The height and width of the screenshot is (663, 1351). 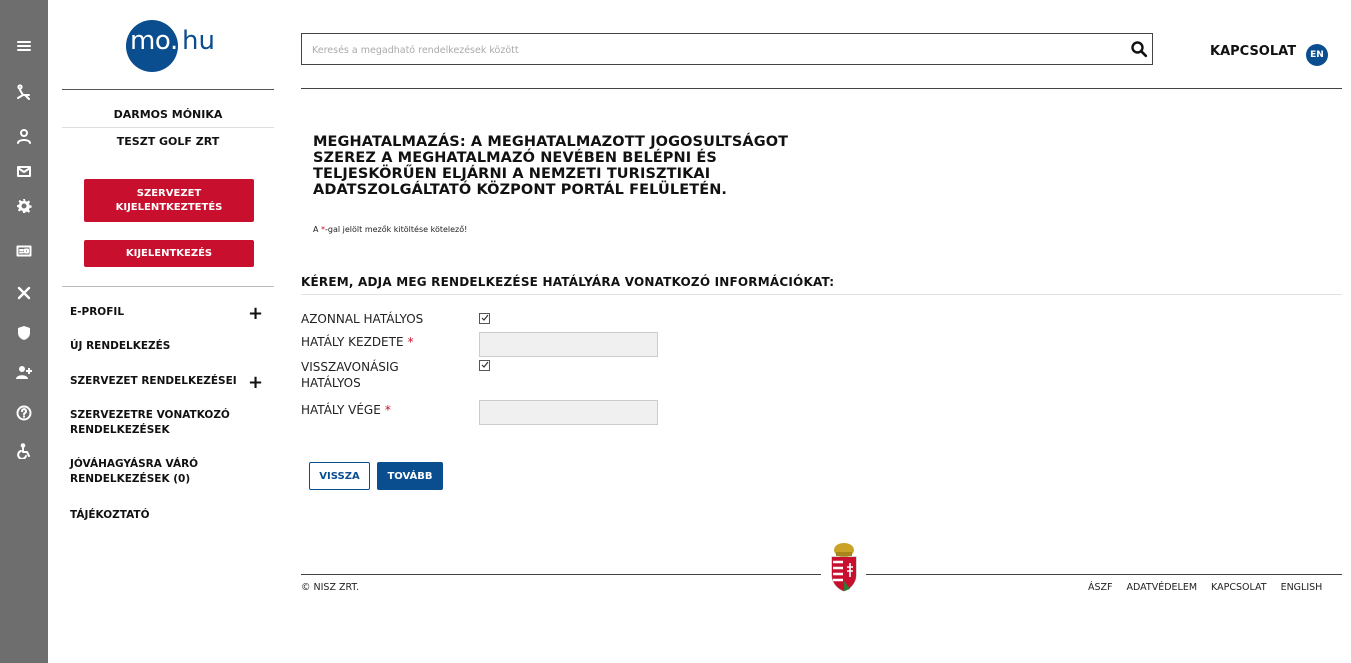 I want to click on shield-icon, so click(x=24, y=333).